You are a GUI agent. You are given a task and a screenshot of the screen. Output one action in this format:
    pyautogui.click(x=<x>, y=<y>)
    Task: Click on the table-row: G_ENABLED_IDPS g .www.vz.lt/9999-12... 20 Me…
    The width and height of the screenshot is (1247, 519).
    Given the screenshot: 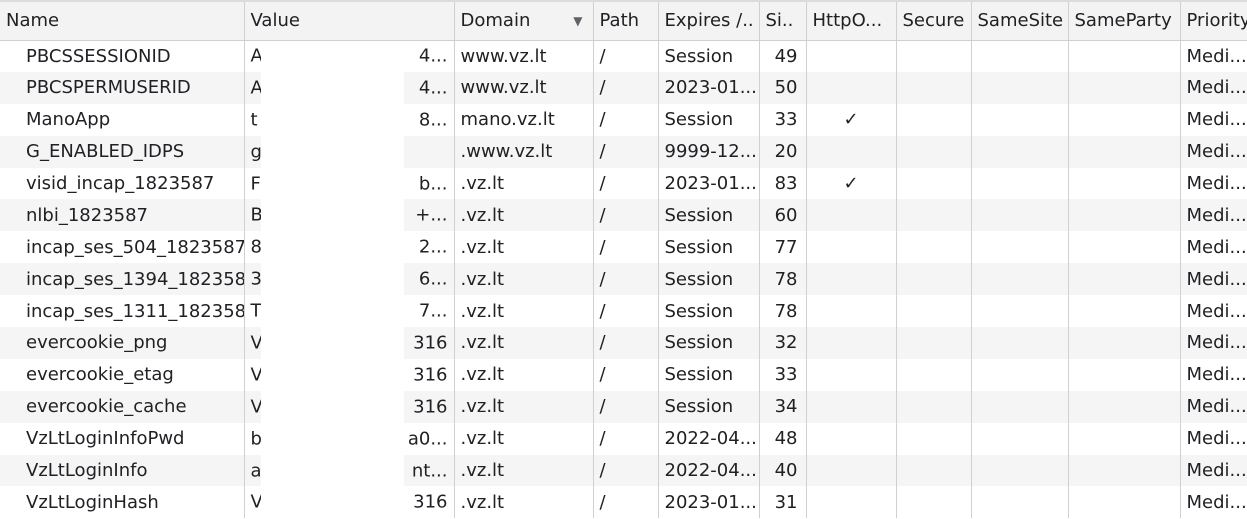 What is the action you would take?
    pyautogui.click(x=623, y=151)
    